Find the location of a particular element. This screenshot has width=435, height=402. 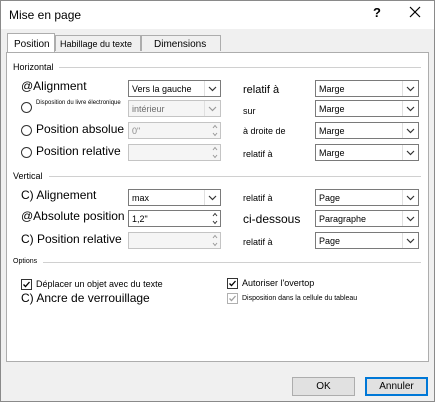

v-relative-position-relation: relatif à is located at coordinates (258, 242).